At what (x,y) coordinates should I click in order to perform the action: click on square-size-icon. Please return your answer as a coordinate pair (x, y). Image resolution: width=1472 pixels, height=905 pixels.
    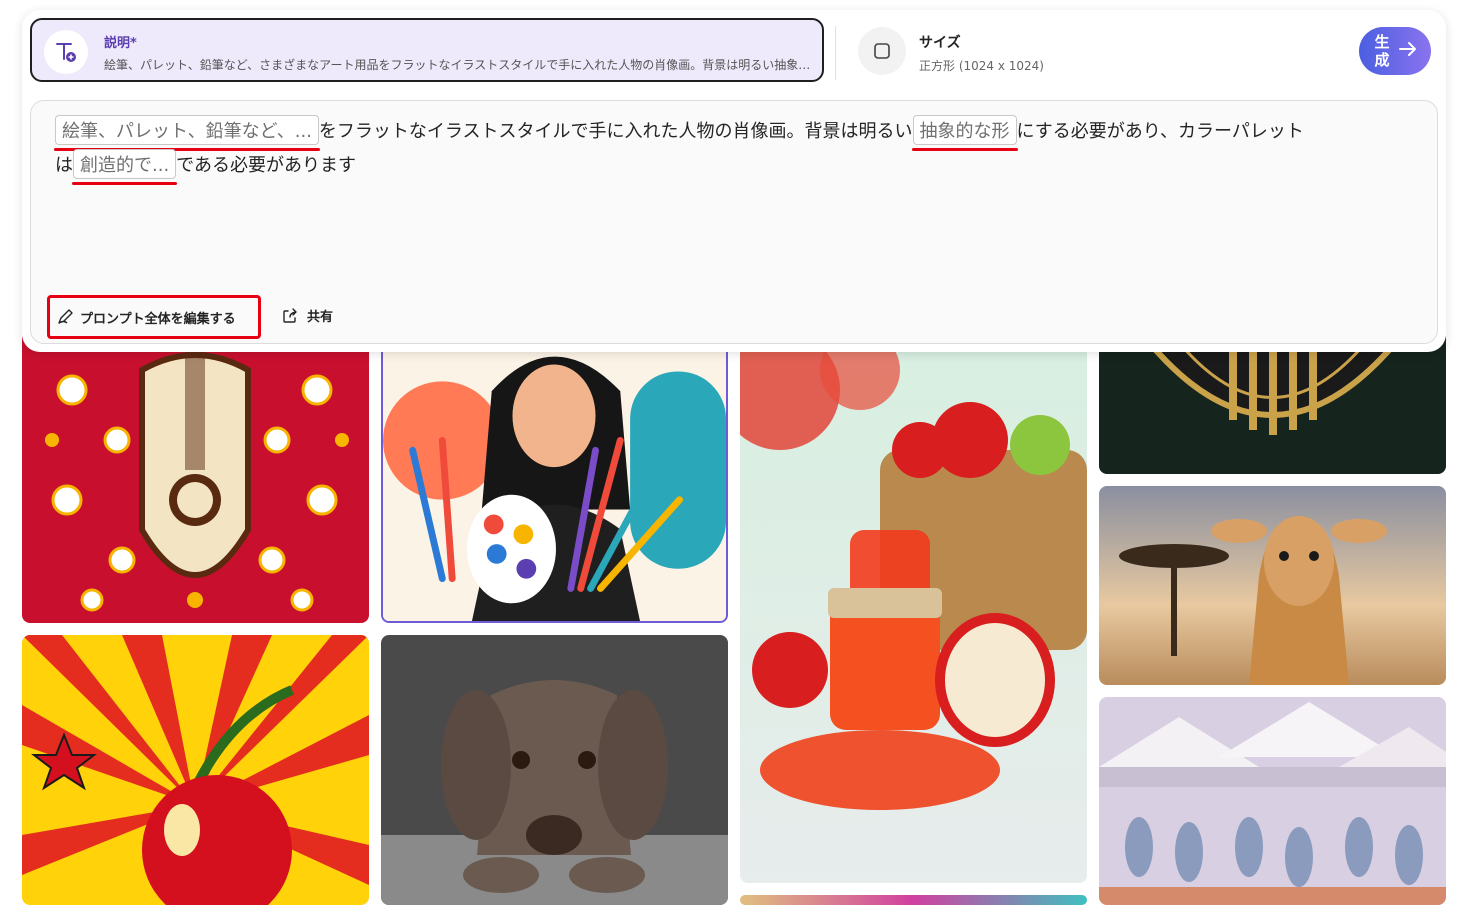
    Looking at the image, I should click on (882, 51).